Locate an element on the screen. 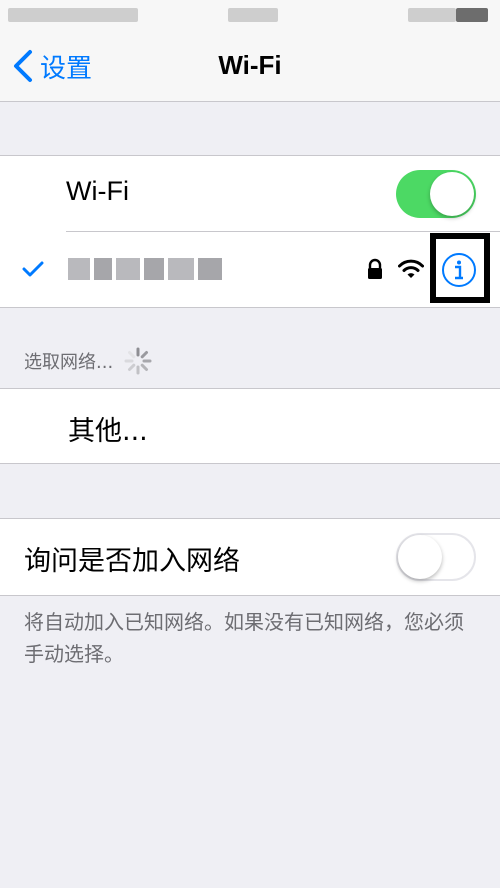 The width and height of the screenshot is (500, 888). ask-to-join-row: 询问是否加入网络 is located at coordinates (250, 557).